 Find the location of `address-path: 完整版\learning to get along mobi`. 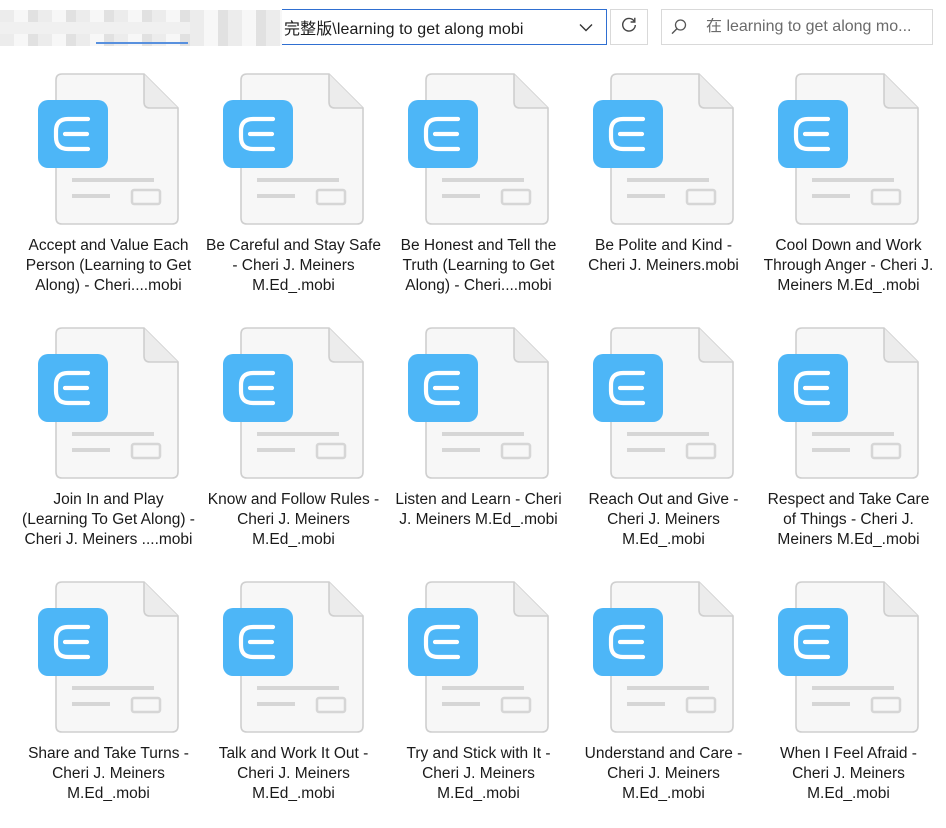

address-path: 完整版\learning to get along mobi is located at coordinates (424, 27).